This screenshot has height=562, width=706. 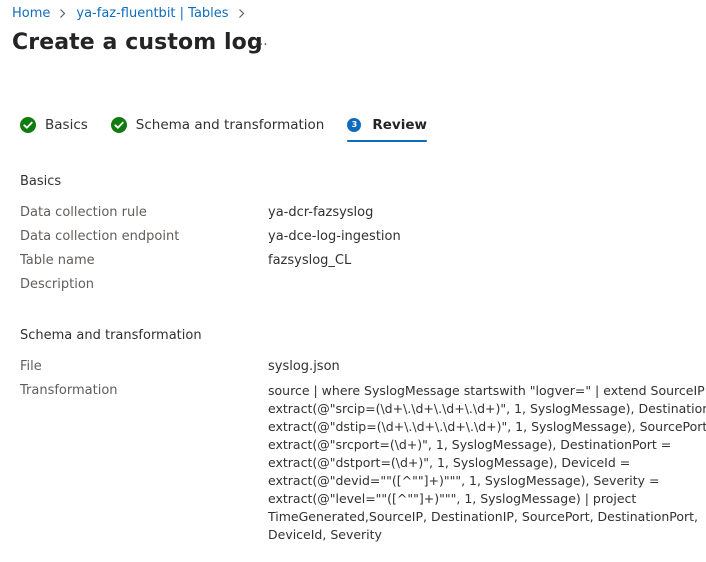 What do you see at coordinates (152, 13) in the screenshot?
I see `breadcrumb-tables-link: ya-faz-fluentbit | Tables` at bounding box center [152, 13].